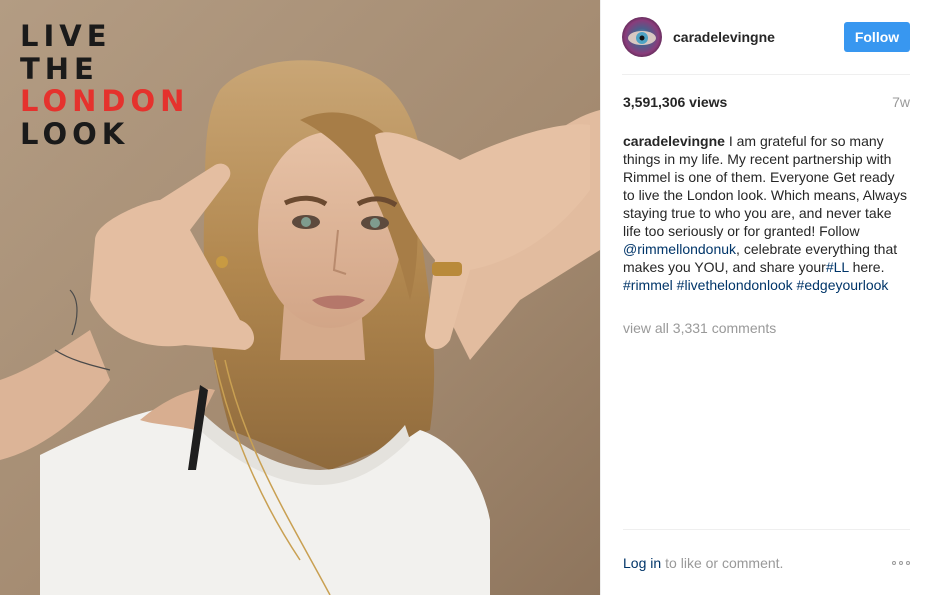 The height and width of the screenshot is (596, 931). I want to click on brand-overlay-text: LIVE THE LONDON LOOK, so click(104, 85).